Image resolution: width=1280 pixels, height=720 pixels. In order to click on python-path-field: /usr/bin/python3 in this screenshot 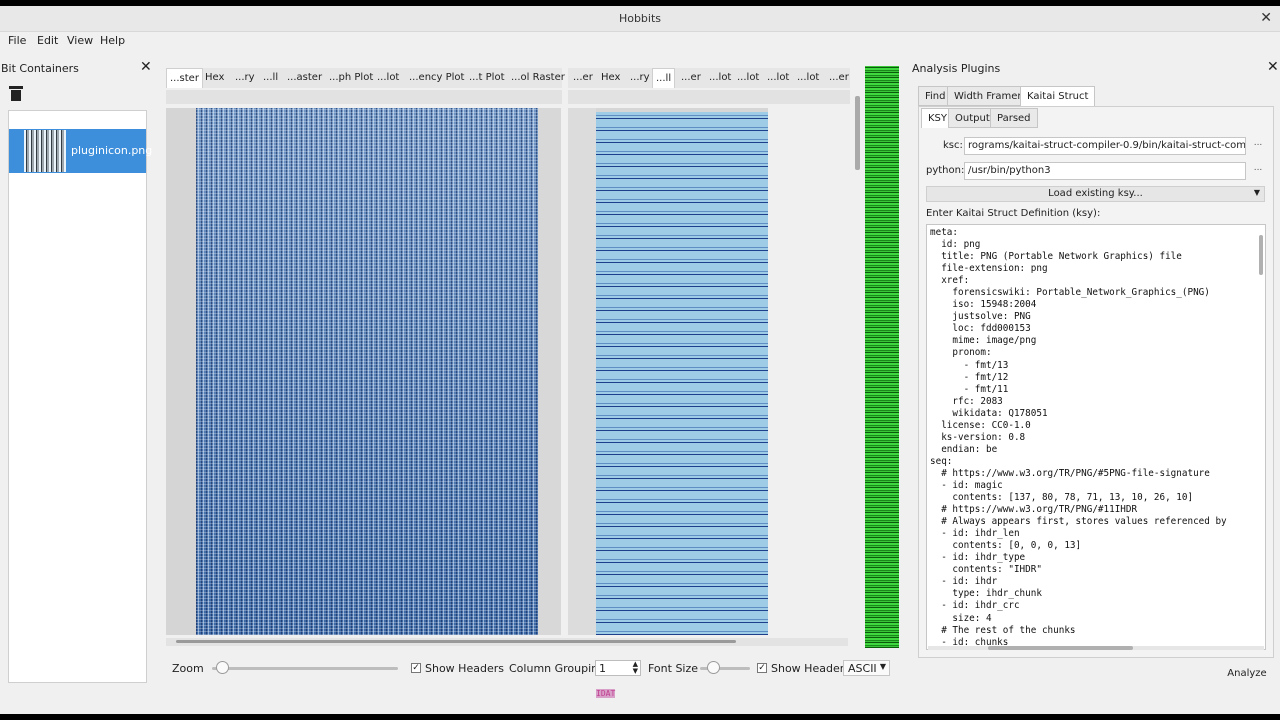, I will do `click(1105, 171)`.